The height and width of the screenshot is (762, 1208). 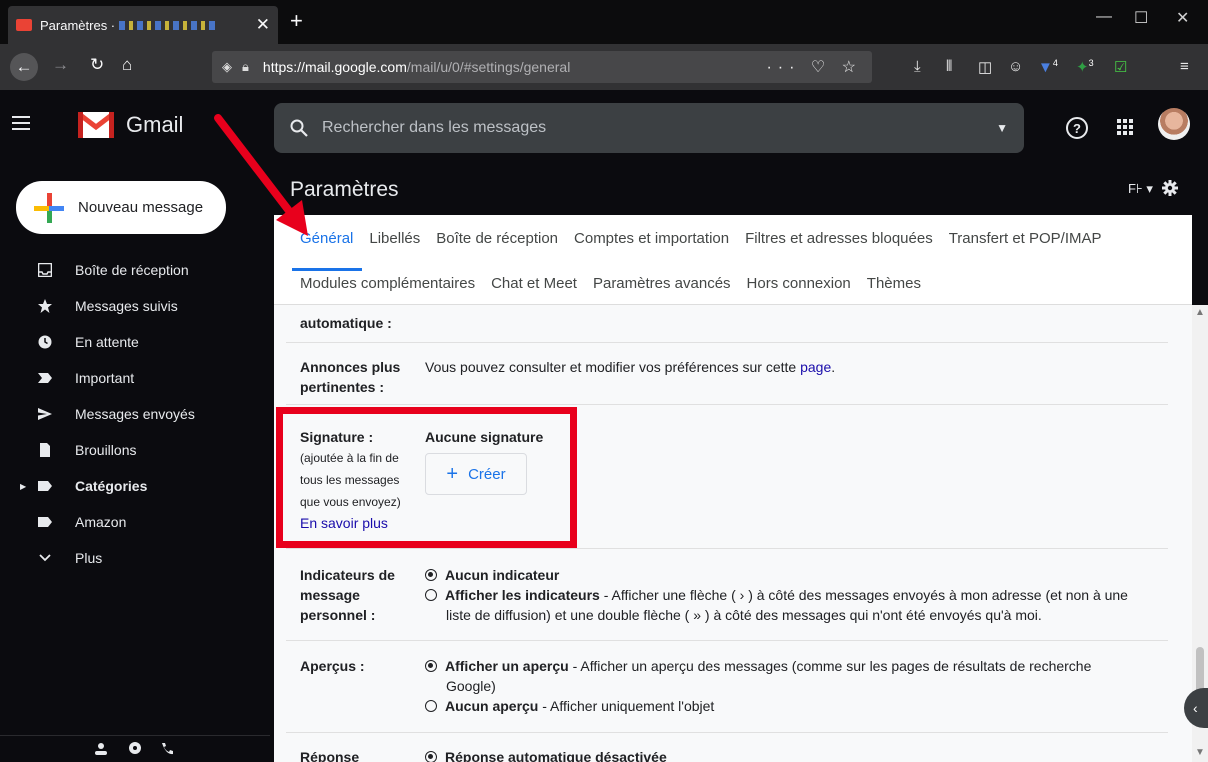 What do you see at coordinates (604, 22) in the screenshot?
I see `browser-titlebar: Paramètres · ✕ + — ☐ ✕` at bounding box center [604, 22].